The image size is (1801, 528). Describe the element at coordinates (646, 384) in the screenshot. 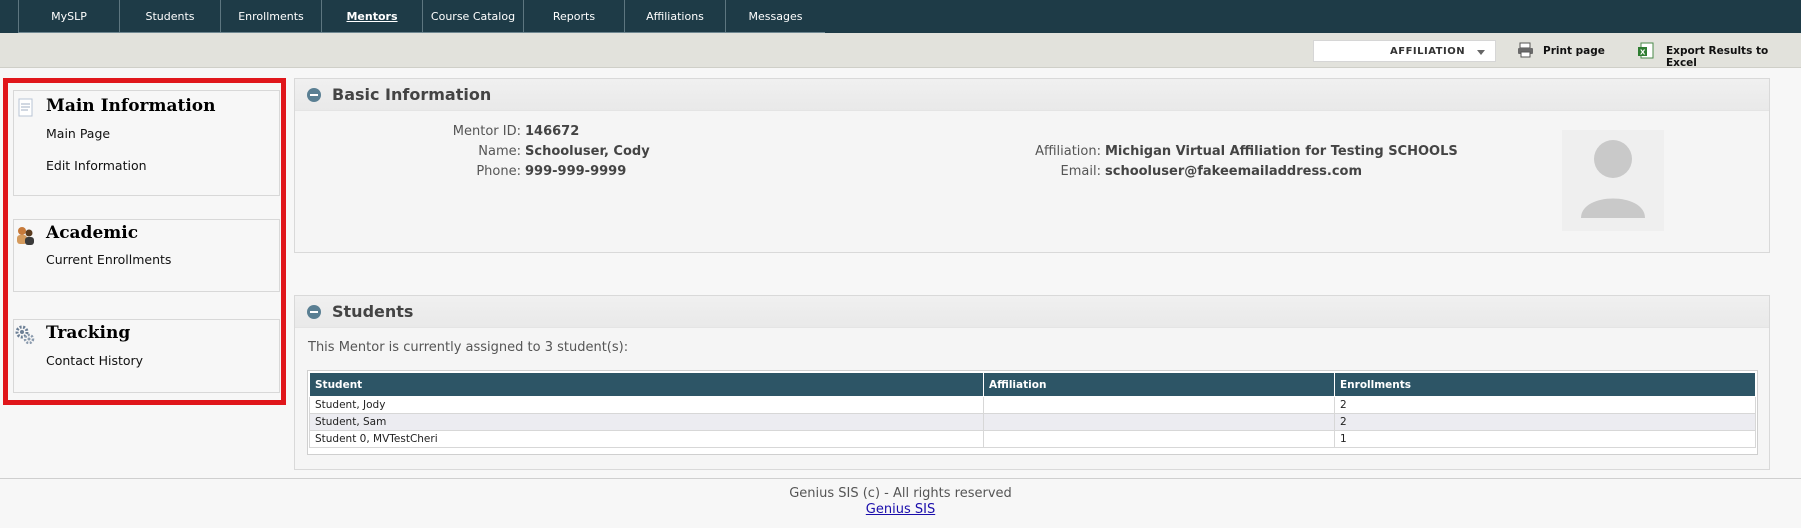

I see `column-header-student: Student` at that location.